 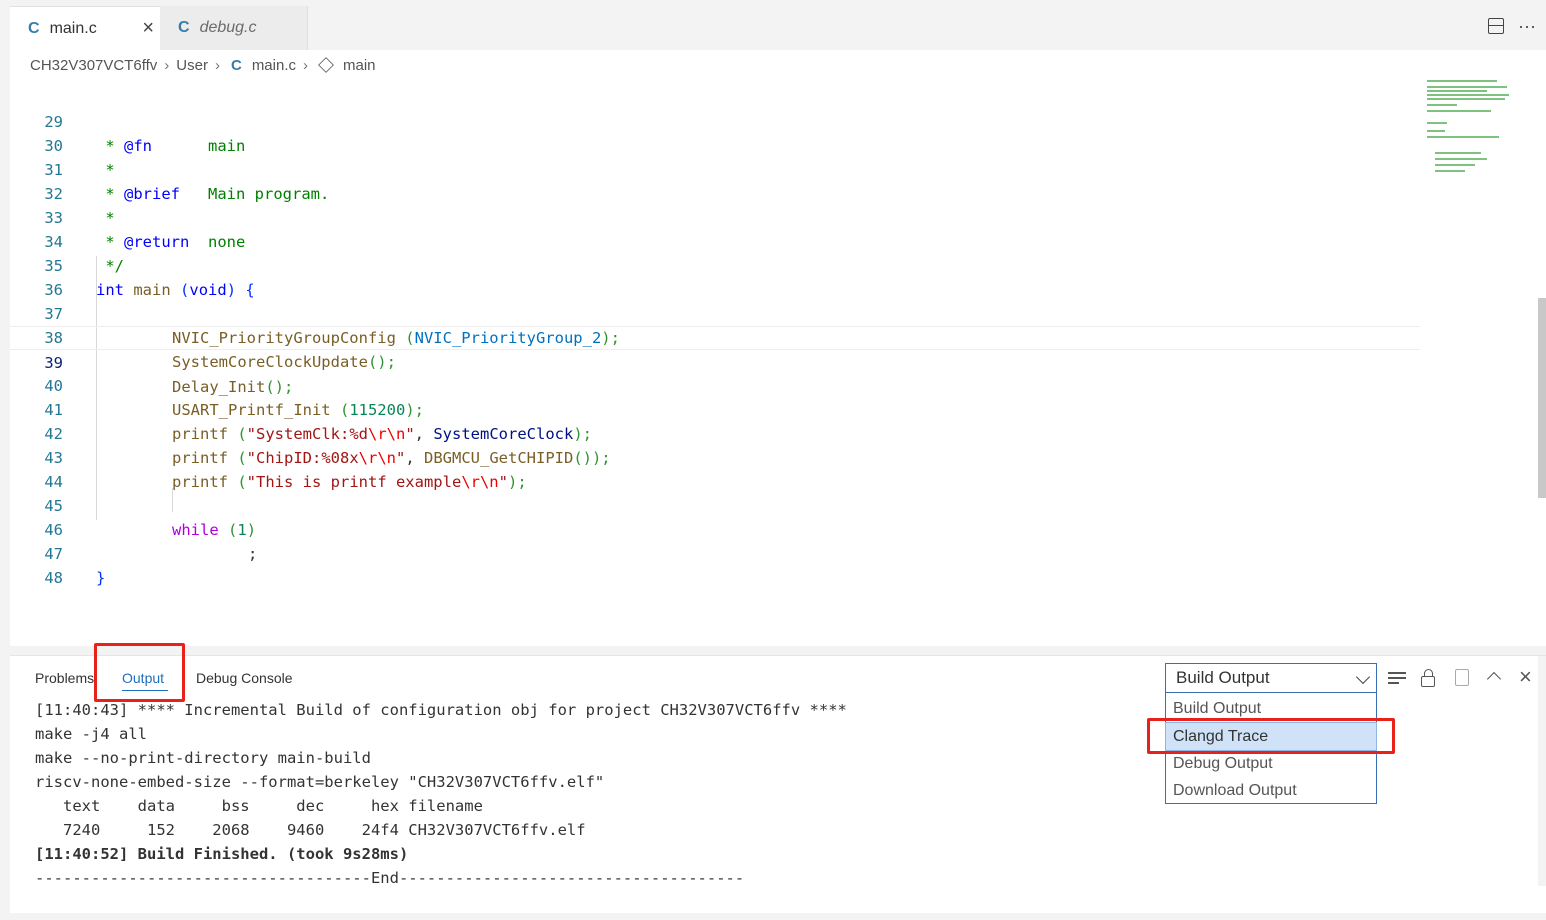 What do you see at coordinates (192, 65) in the screenshot?
I see `breadcrumb-folder: User` at bounding box center [192, 65].